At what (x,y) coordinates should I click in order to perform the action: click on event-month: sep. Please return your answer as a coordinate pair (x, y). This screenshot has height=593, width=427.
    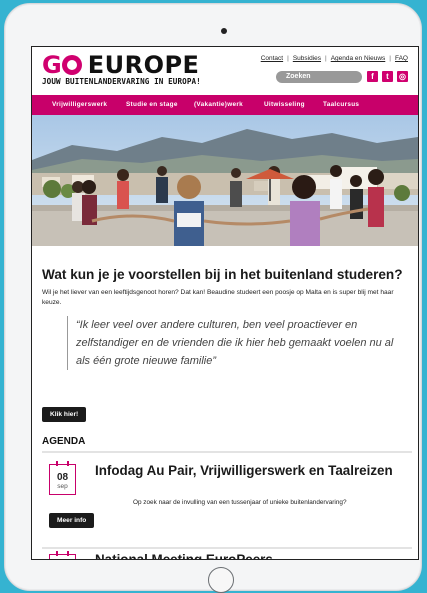
    Looking at the image, I should click on (62, 486).